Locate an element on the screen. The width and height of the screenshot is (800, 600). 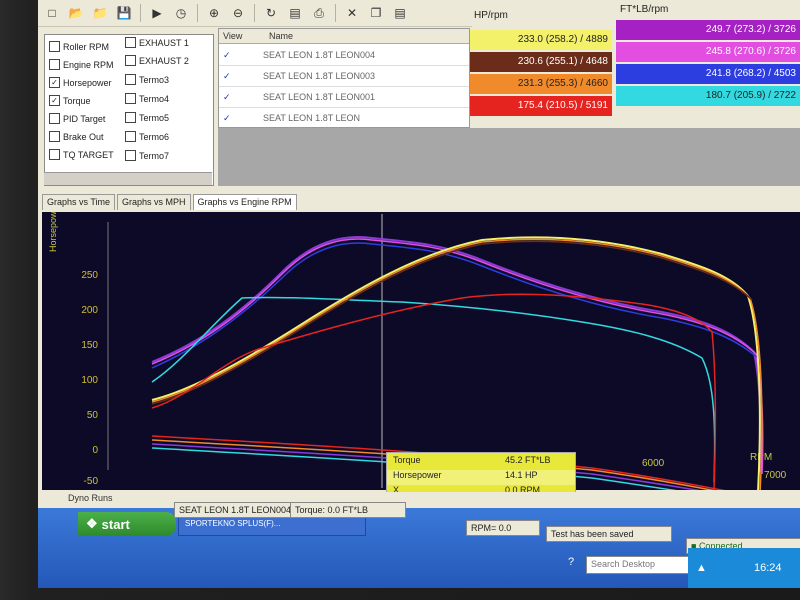
readout-value: 14.1 HP is located at coordinates (521, 475).